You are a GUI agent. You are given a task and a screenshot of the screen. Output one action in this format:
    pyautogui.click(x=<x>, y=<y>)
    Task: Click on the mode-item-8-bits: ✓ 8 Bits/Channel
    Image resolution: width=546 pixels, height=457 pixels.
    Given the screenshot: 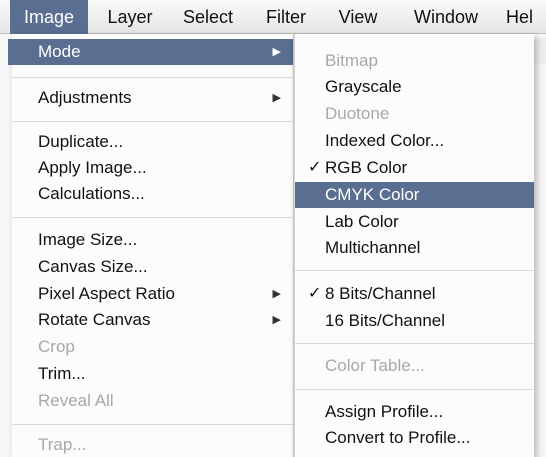 What is the action you would take?
    pyautogui.click(x=414, y=294)
    